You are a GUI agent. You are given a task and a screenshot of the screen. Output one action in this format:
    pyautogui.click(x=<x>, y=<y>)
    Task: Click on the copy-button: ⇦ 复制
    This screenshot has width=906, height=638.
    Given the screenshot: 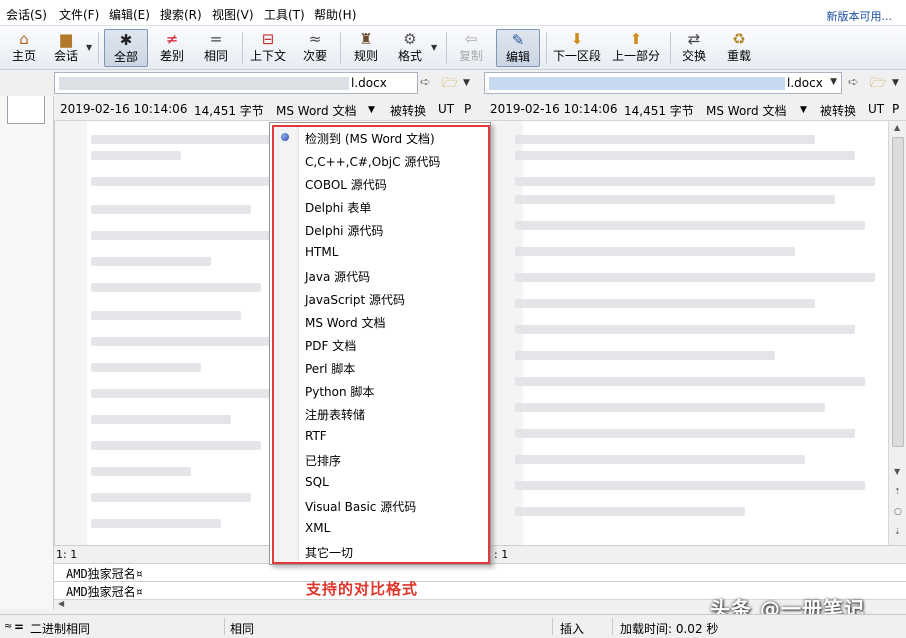 What is the action you would take?
    pyautogui.click(x=471, y=48)
    